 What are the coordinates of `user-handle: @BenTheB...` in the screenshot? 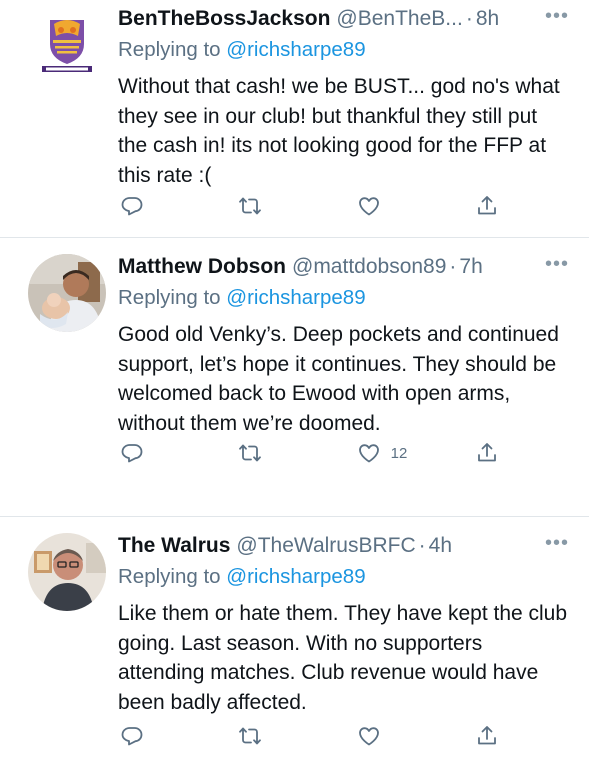 It's located at (399, 19).